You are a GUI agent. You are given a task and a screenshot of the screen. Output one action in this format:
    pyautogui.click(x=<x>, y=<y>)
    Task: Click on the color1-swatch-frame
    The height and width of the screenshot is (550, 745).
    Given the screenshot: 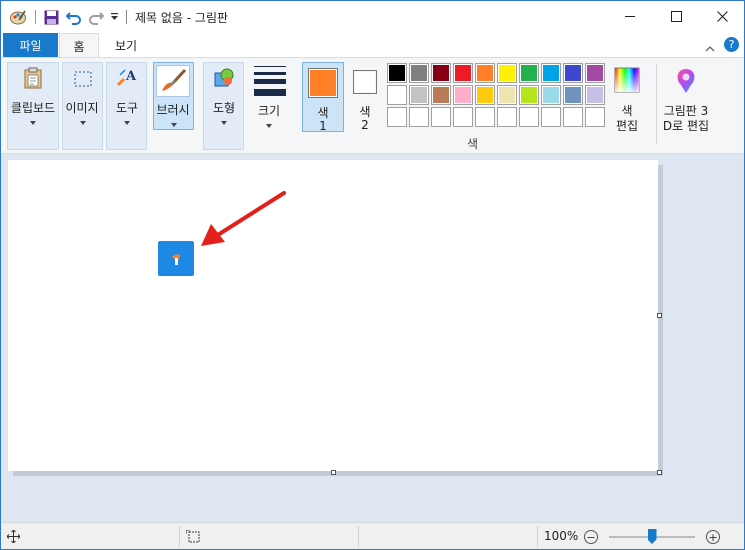 What is the action you would take?
    pyautogui.click(x=323, y=83)
    